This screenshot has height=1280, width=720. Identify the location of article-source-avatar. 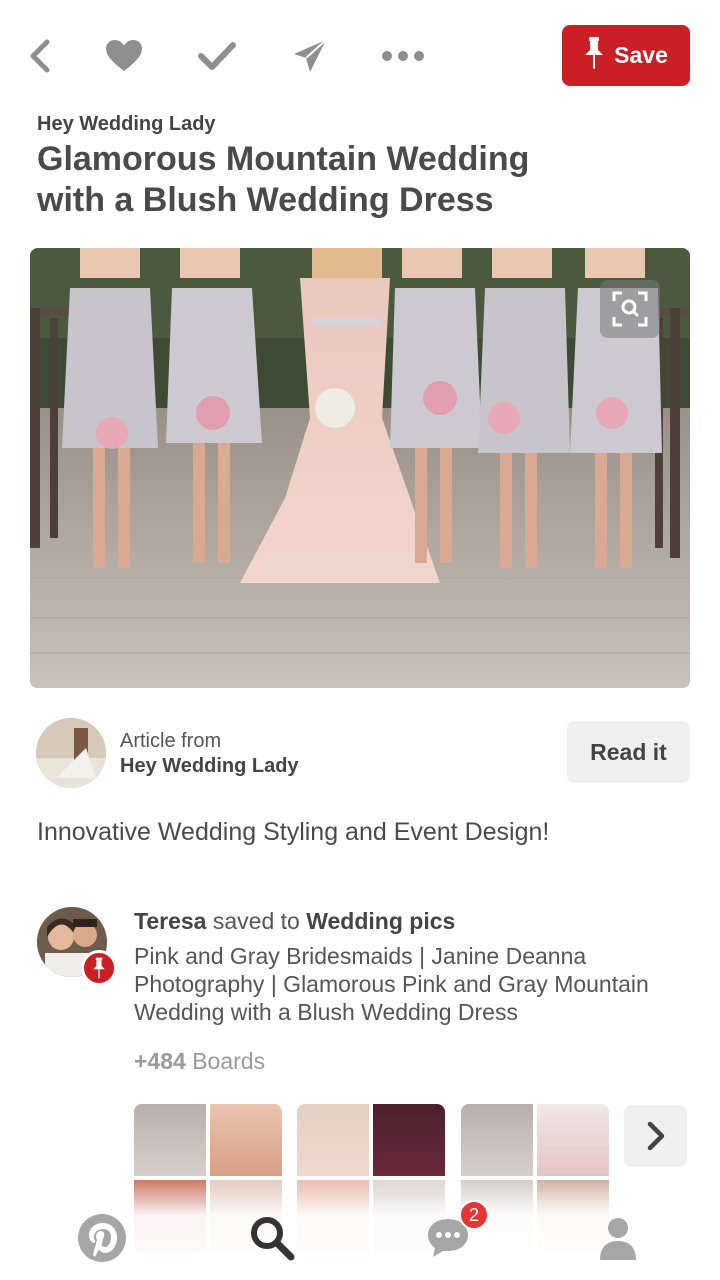
(71, 753).